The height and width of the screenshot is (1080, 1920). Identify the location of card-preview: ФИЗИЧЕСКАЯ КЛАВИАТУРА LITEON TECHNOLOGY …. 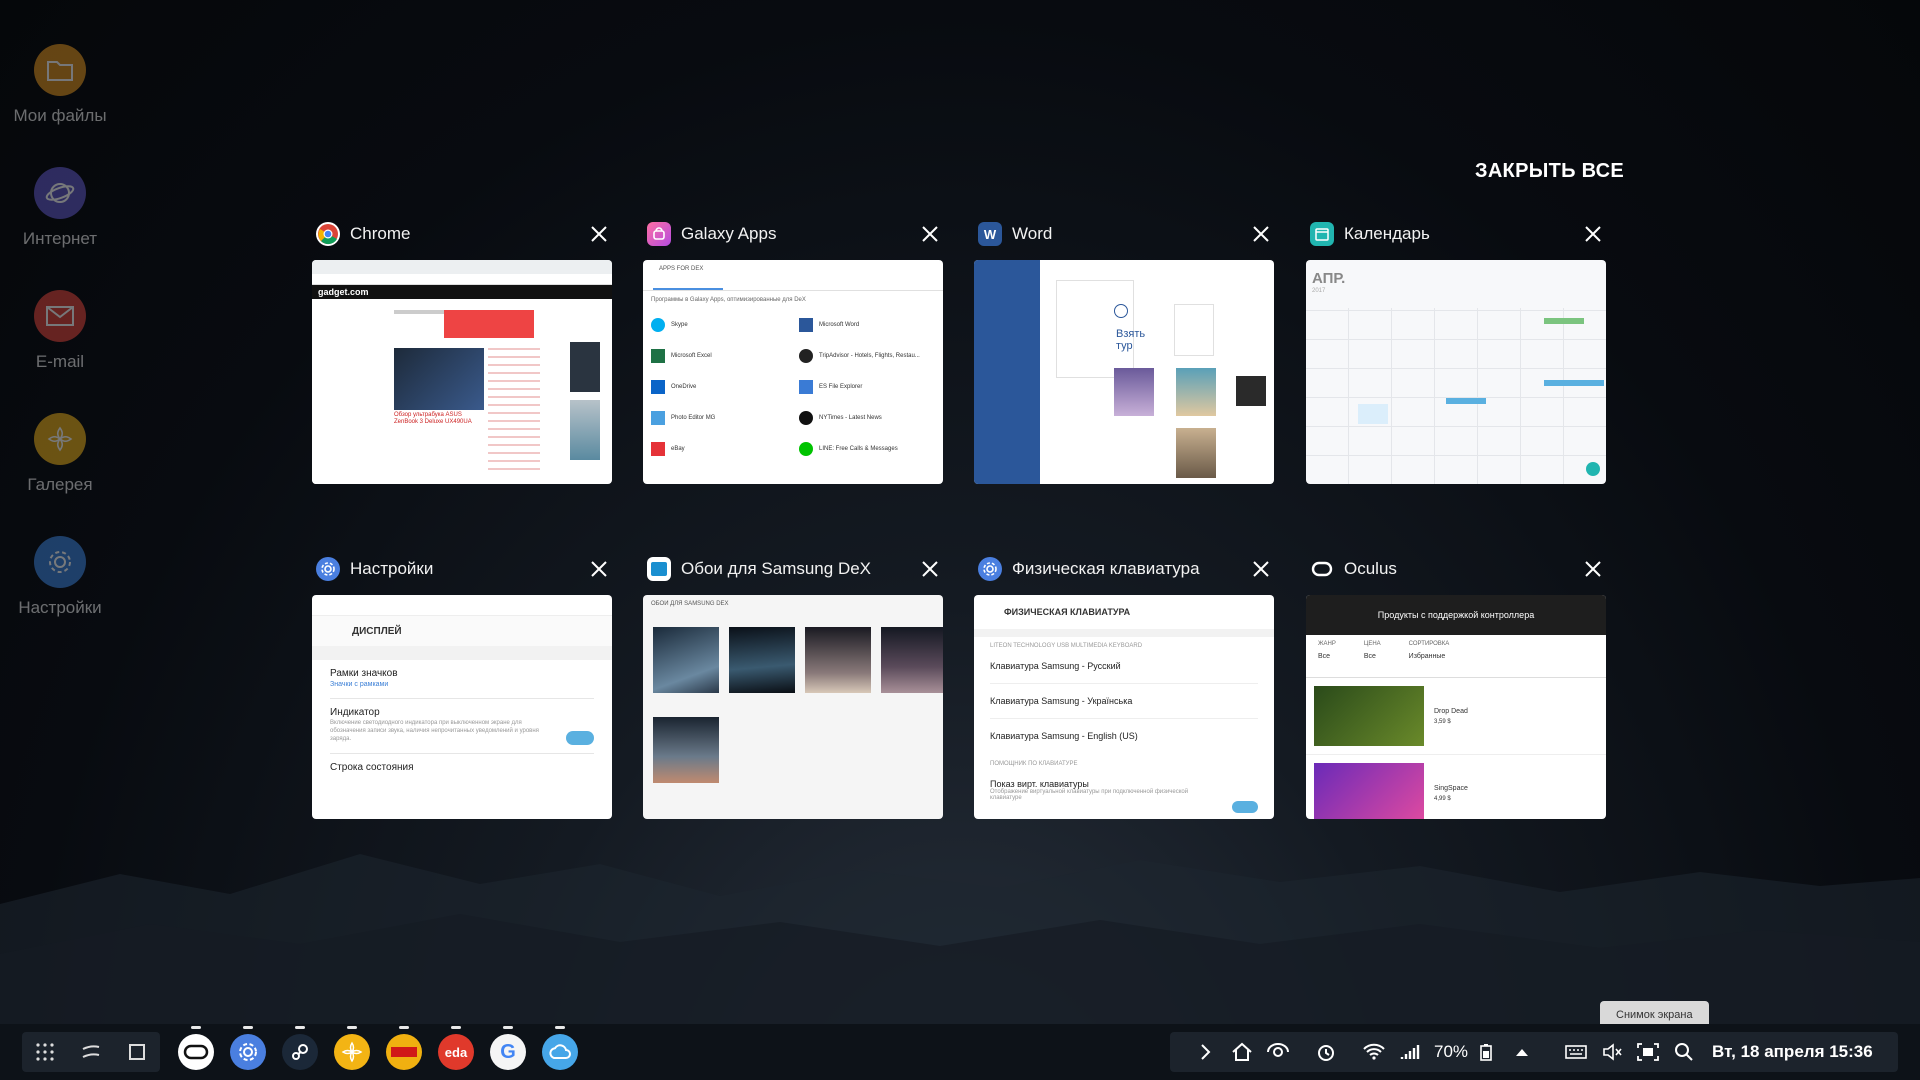
(1124, 707).